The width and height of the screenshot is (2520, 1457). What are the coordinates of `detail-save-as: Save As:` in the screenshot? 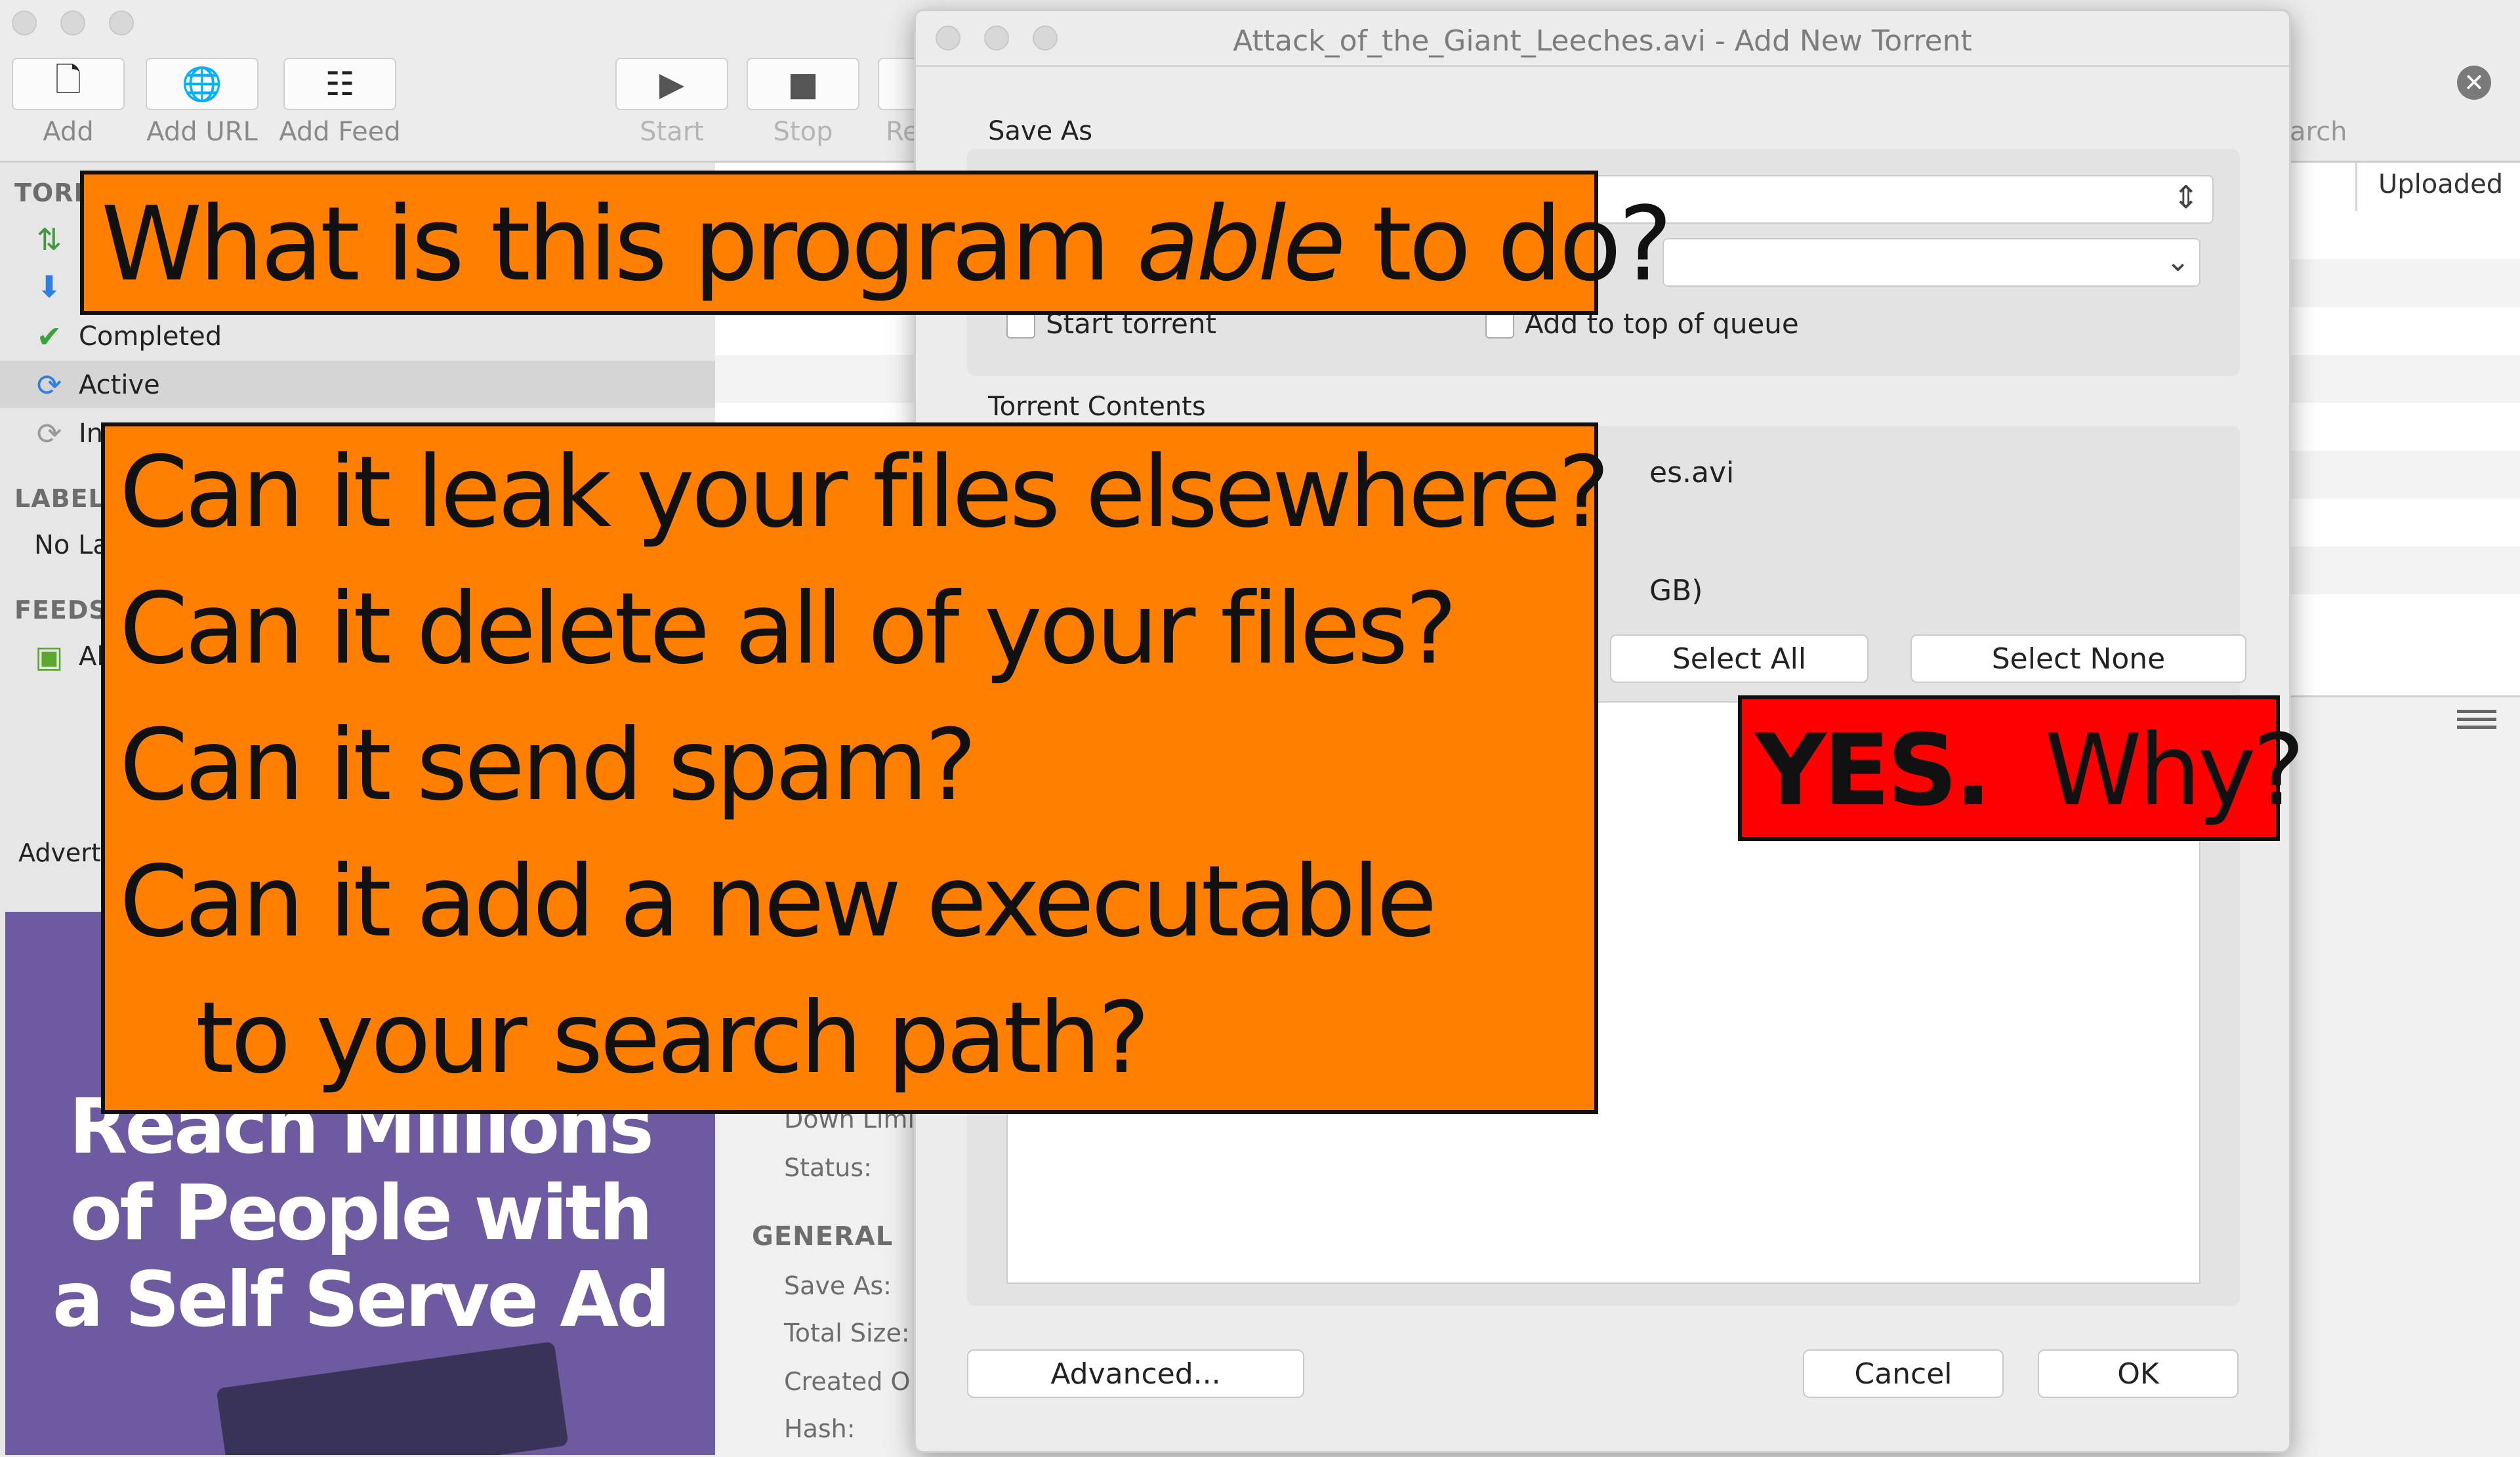 It's located at (838, 1285).